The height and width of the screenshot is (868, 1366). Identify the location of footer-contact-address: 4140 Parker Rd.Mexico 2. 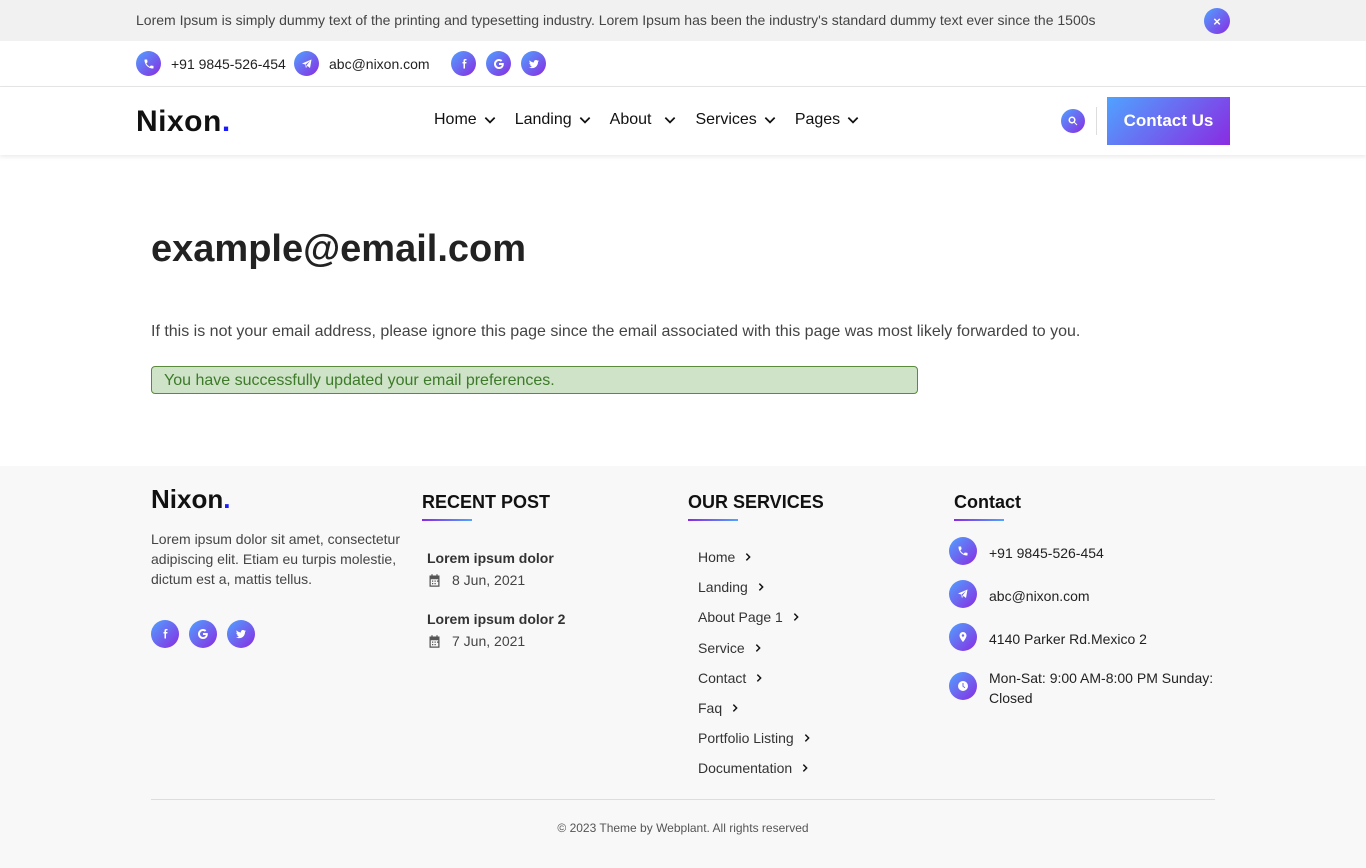
(1048, 637).